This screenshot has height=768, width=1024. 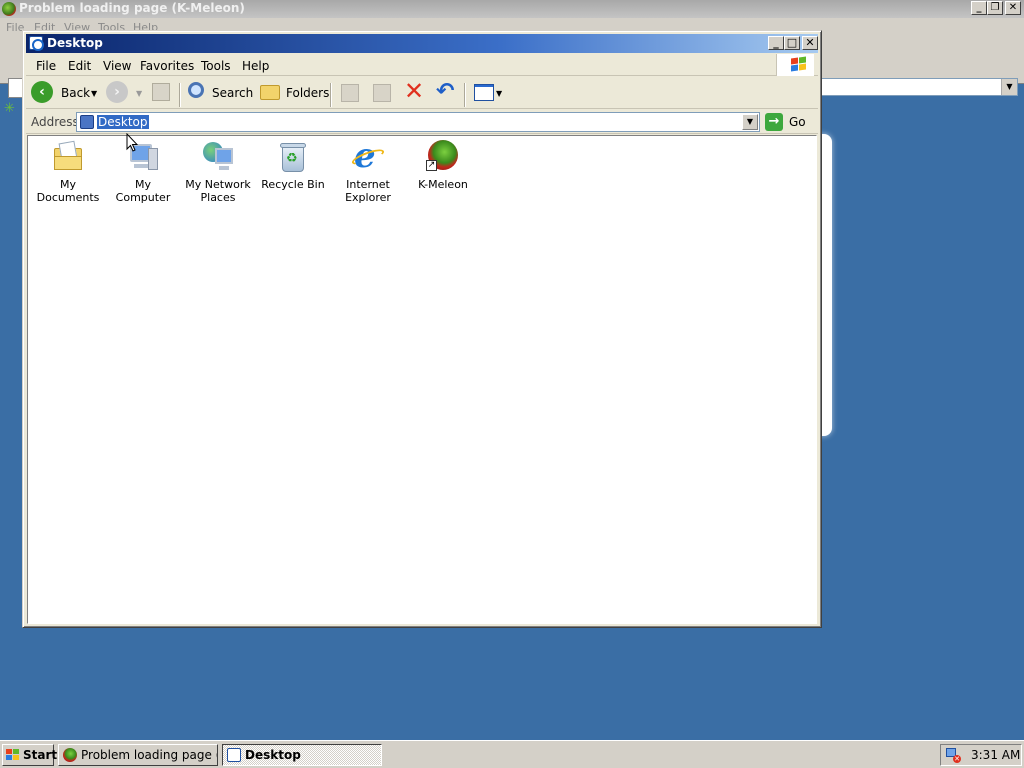 I want to click on address-label: Address, so click(x=55, y=122).